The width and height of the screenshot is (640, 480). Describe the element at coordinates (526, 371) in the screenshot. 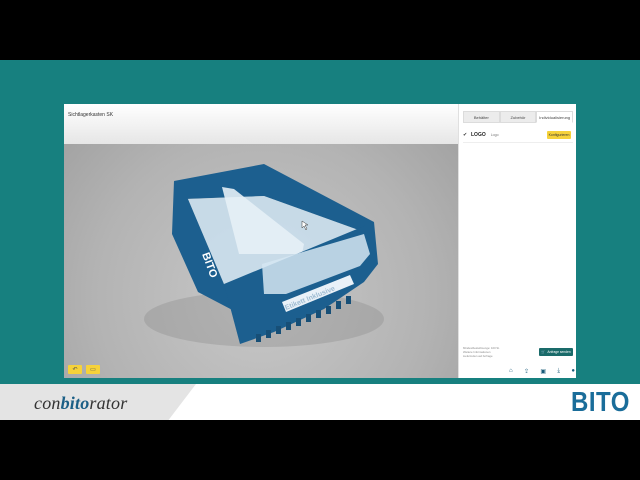

I see `share-icon: ⇪` at that location.